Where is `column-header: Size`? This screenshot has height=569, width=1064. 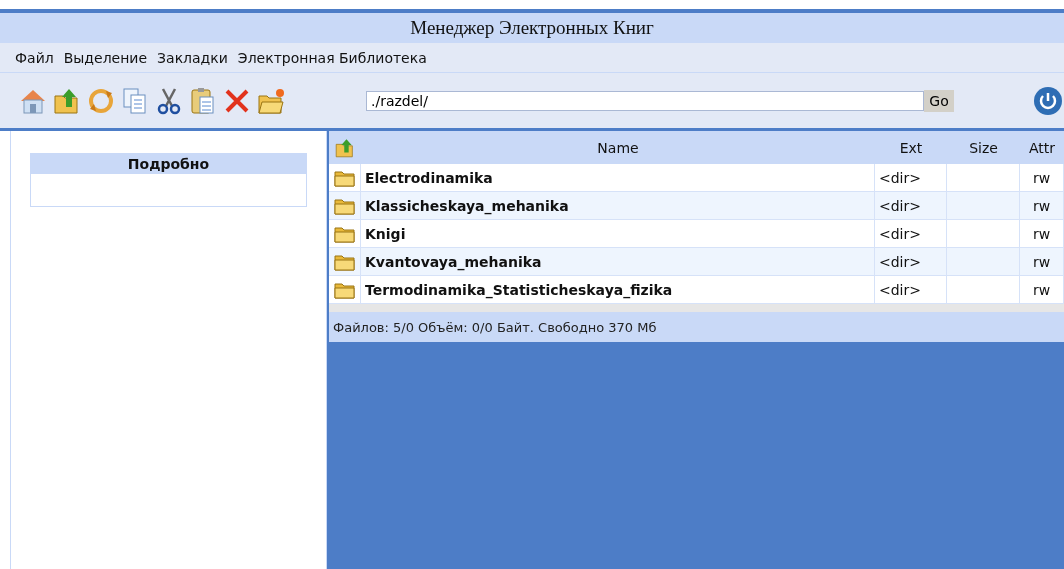
column-header: Size is located at coordinates (983, 147).